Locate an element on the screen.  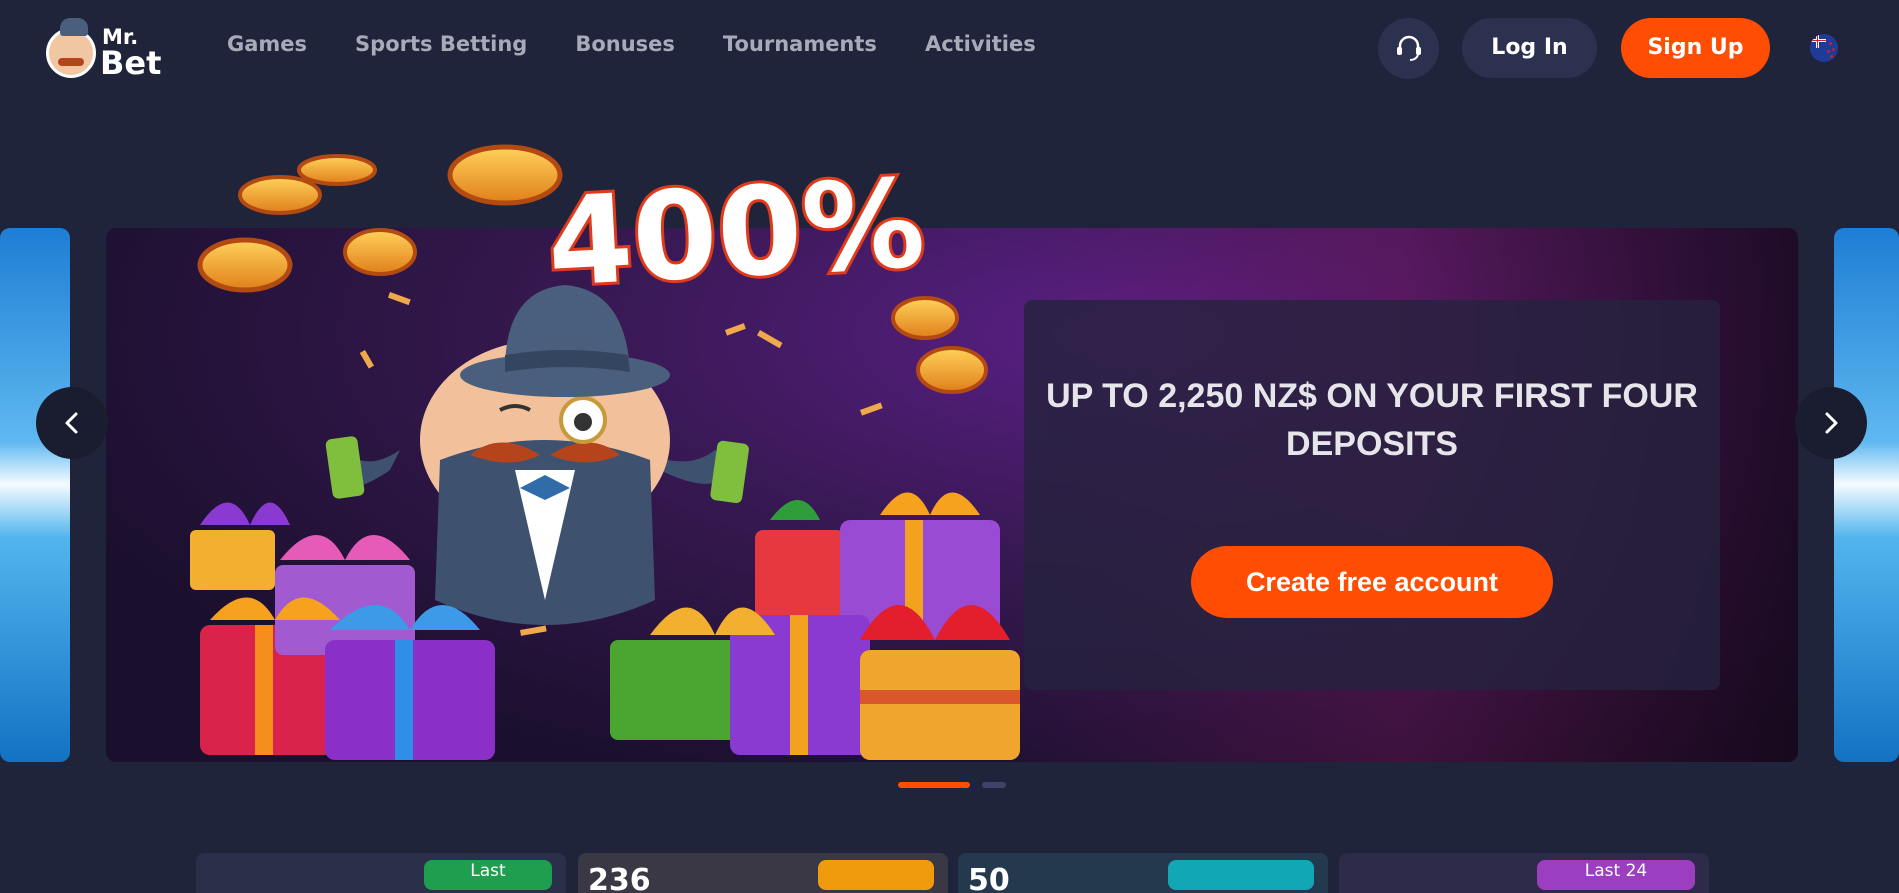
stats-card-3: 50 is located at coordinates (1143, 873).